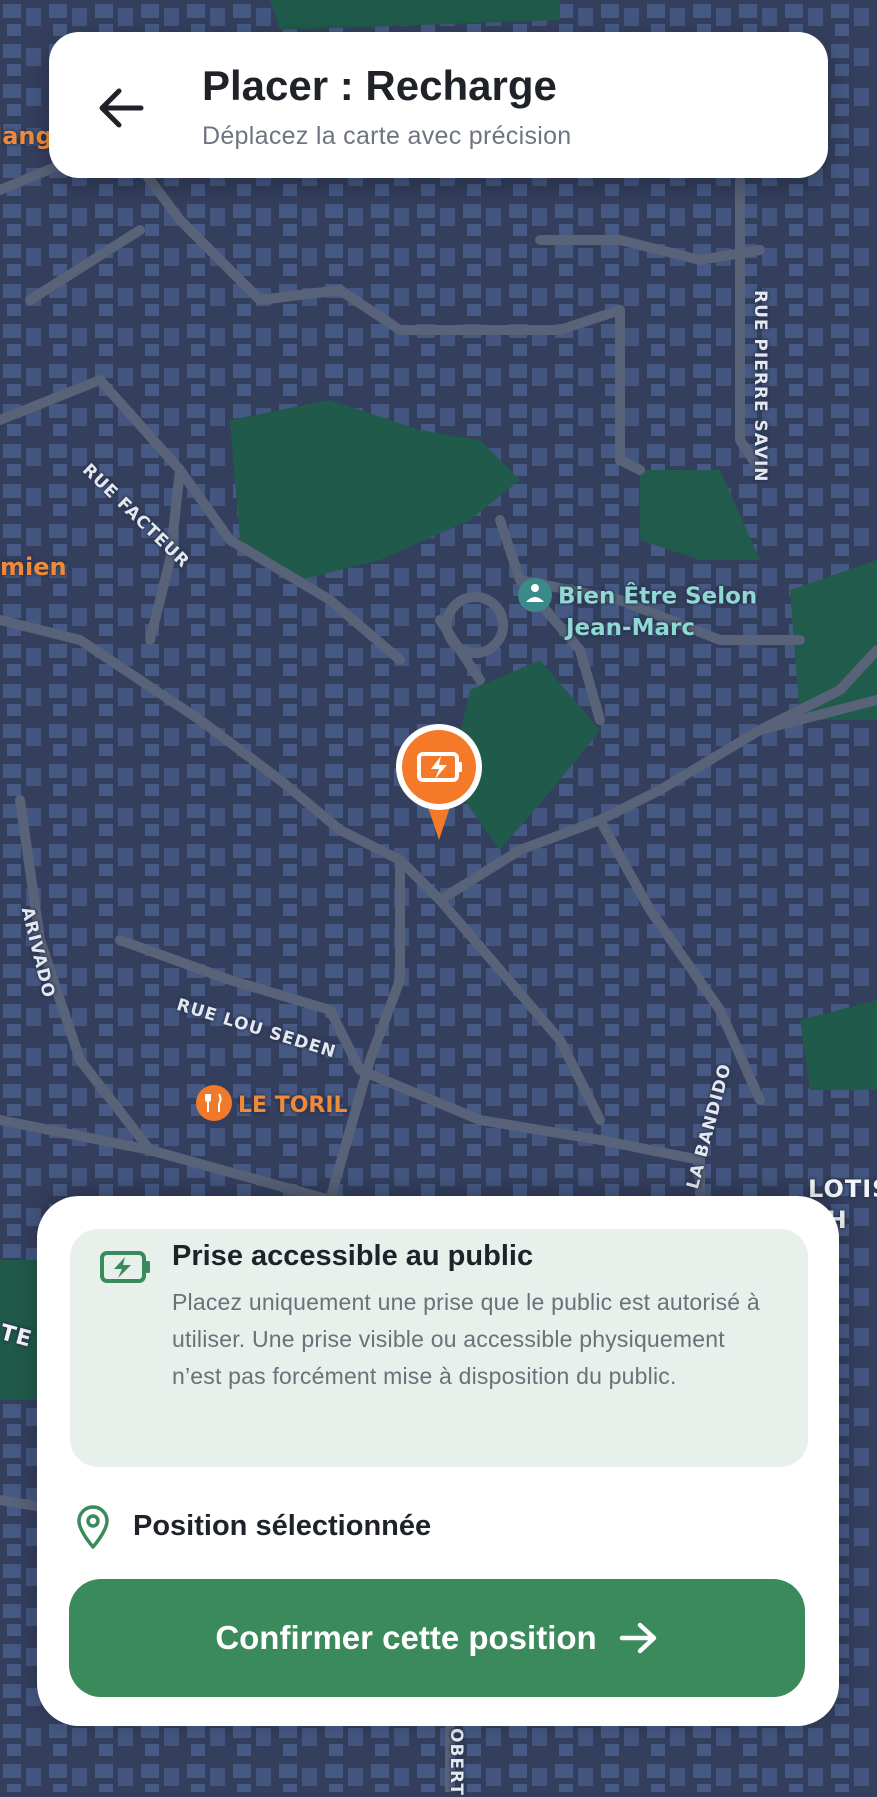 This screenshot has width=877, height=1797. Describe the element at coordinates (387, 136) in the screenshot. I see `page-subtitle: Déplacez la carte avec précision` at that location.